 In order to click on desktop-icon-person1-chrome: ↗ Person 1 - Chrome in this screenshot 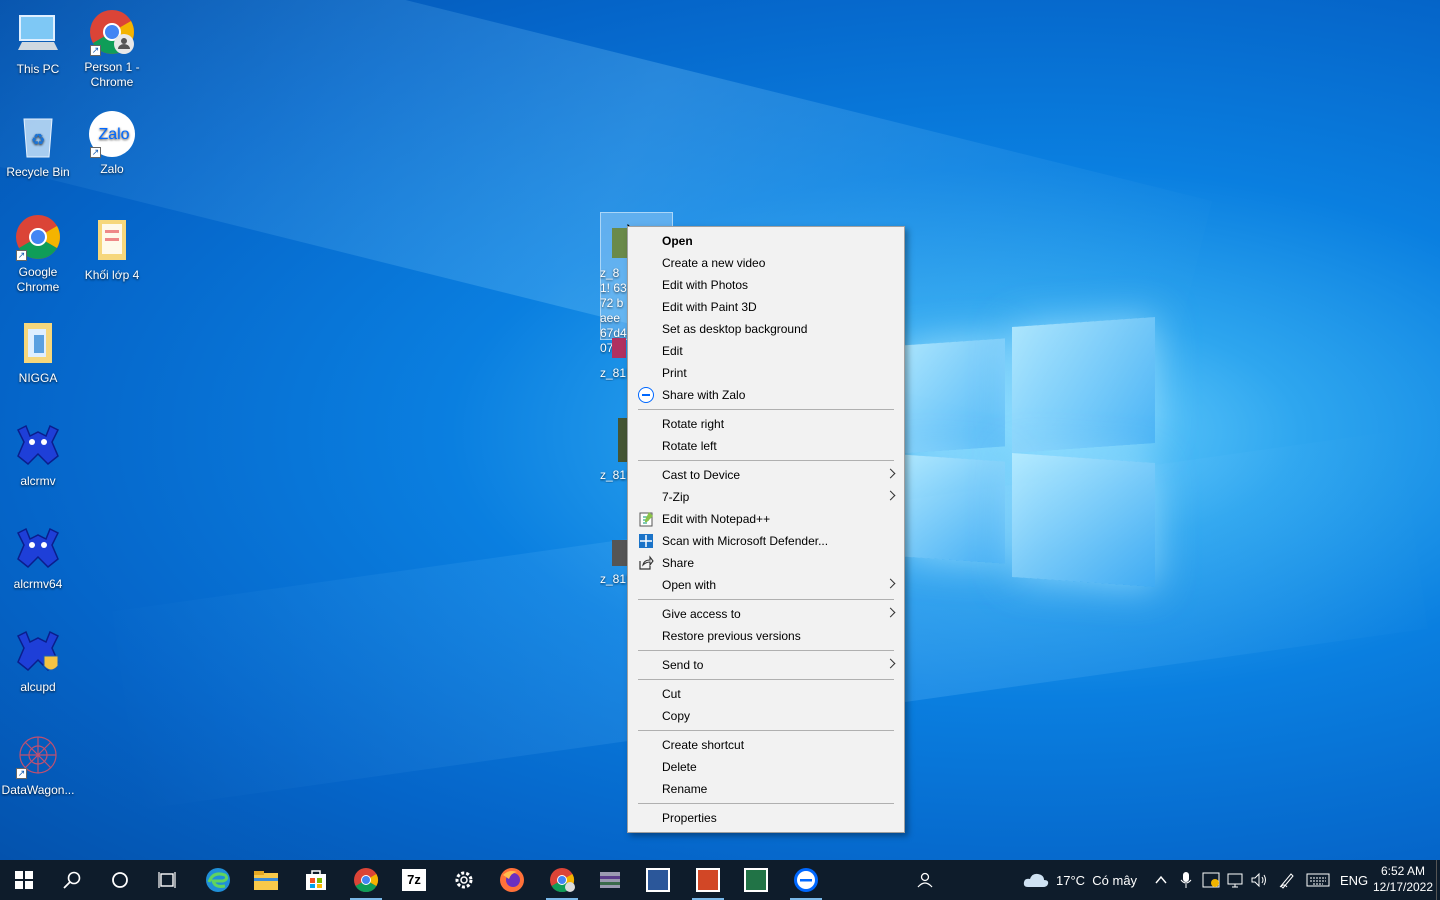, I will do `click(112, 49)`.